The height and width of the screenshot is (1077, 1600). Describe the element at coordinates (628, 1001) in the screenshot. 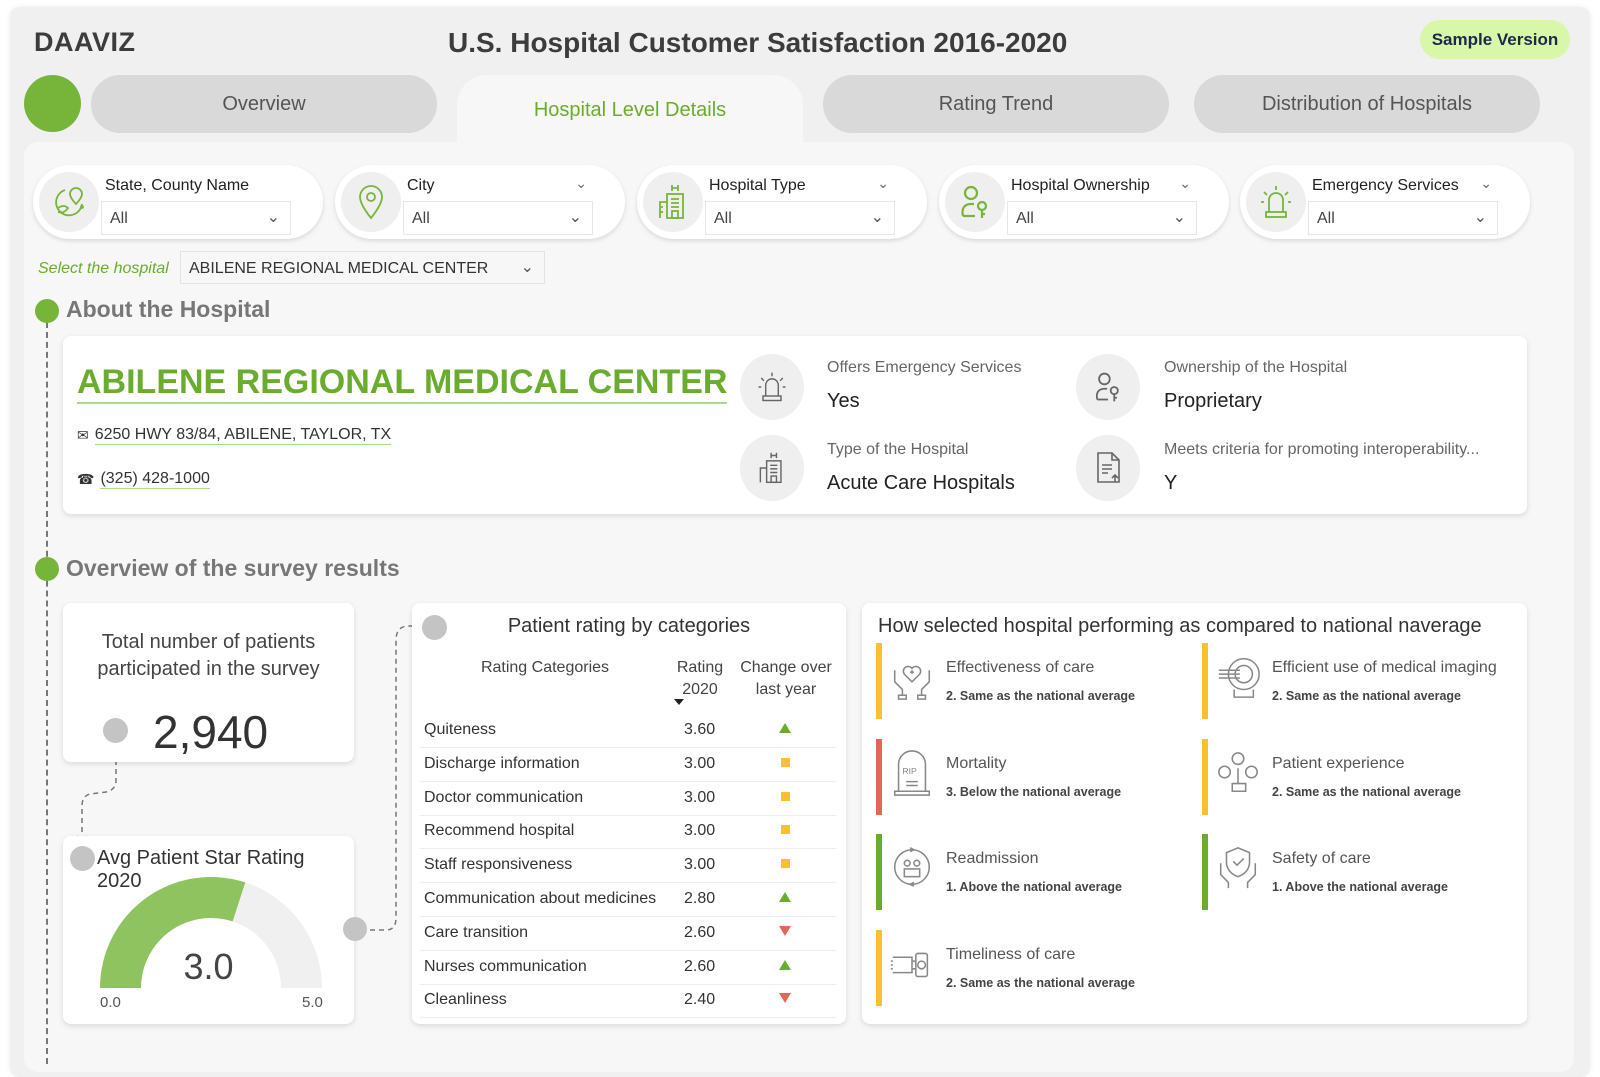

I see `table-row: Cleanliness 2.40` at that location.